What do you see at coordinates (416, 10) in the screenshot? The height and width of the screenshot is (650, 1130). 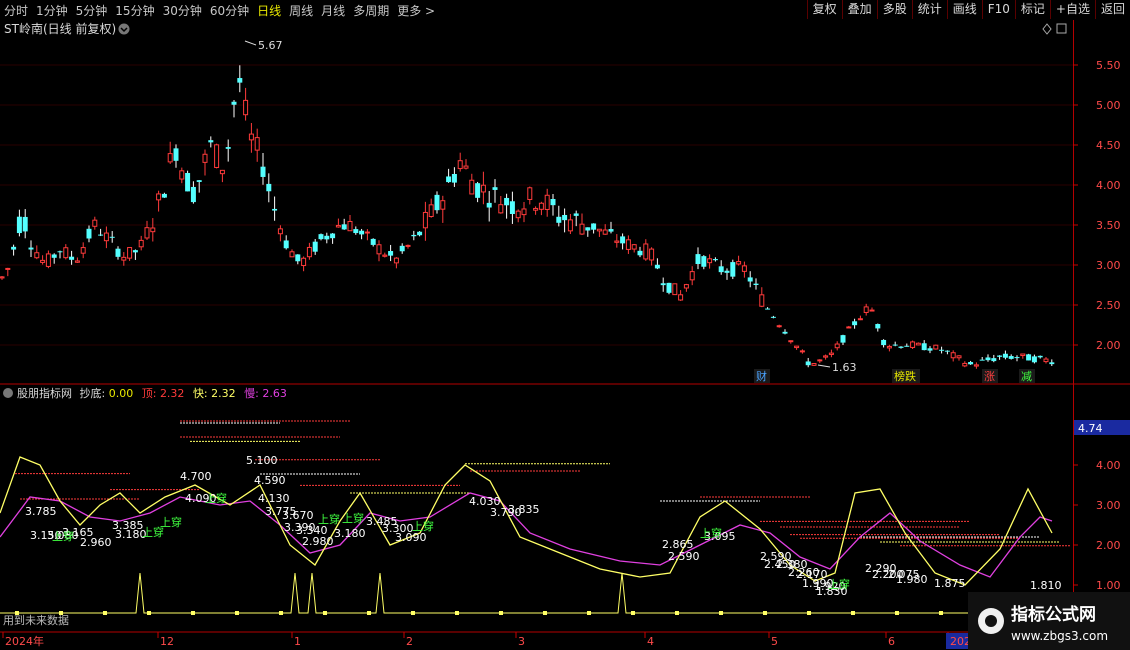 I see `period-tab-10: 更多 >` at bounding box center [416, 10].